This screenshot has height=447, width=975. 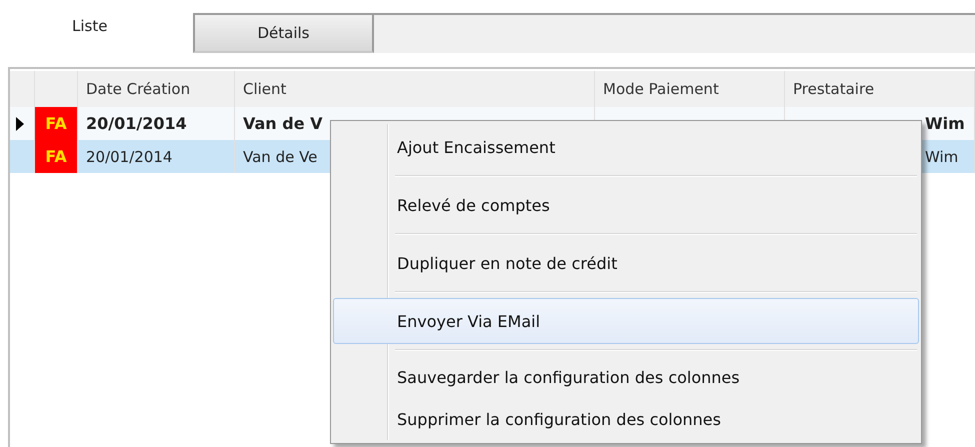 What do you see at coordinates (283, 33) in the screenshot?
I see `tab: Détails` at bounding box center [283, 33].